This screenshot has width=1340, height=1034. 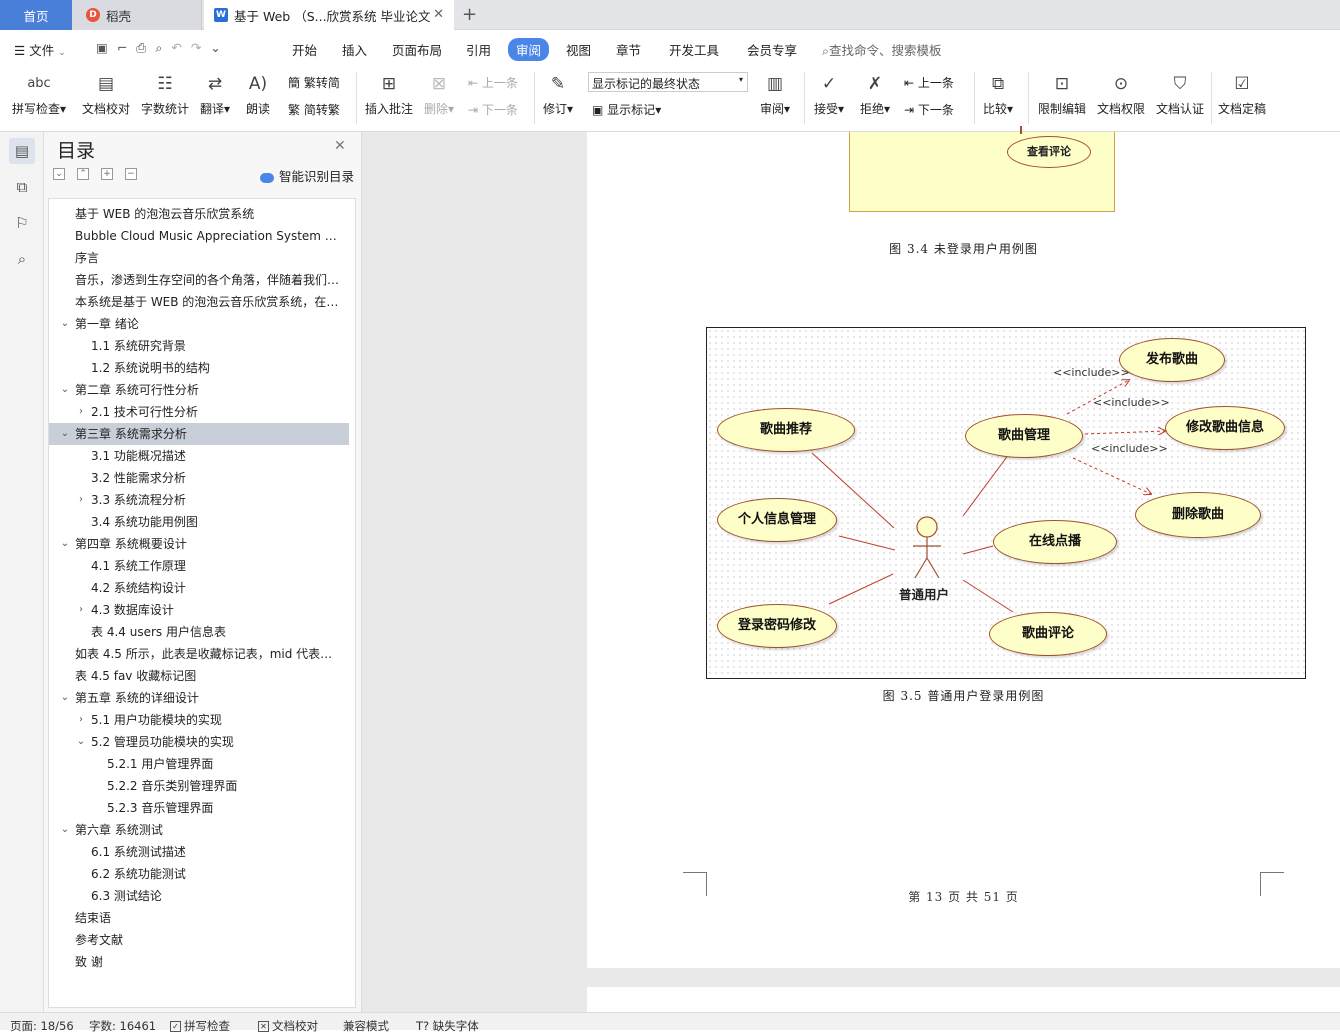 What do you see at coordinates (107, 174) in the screenshot?
I see `add-heading-icon: +` at bounding box center [107, 174].